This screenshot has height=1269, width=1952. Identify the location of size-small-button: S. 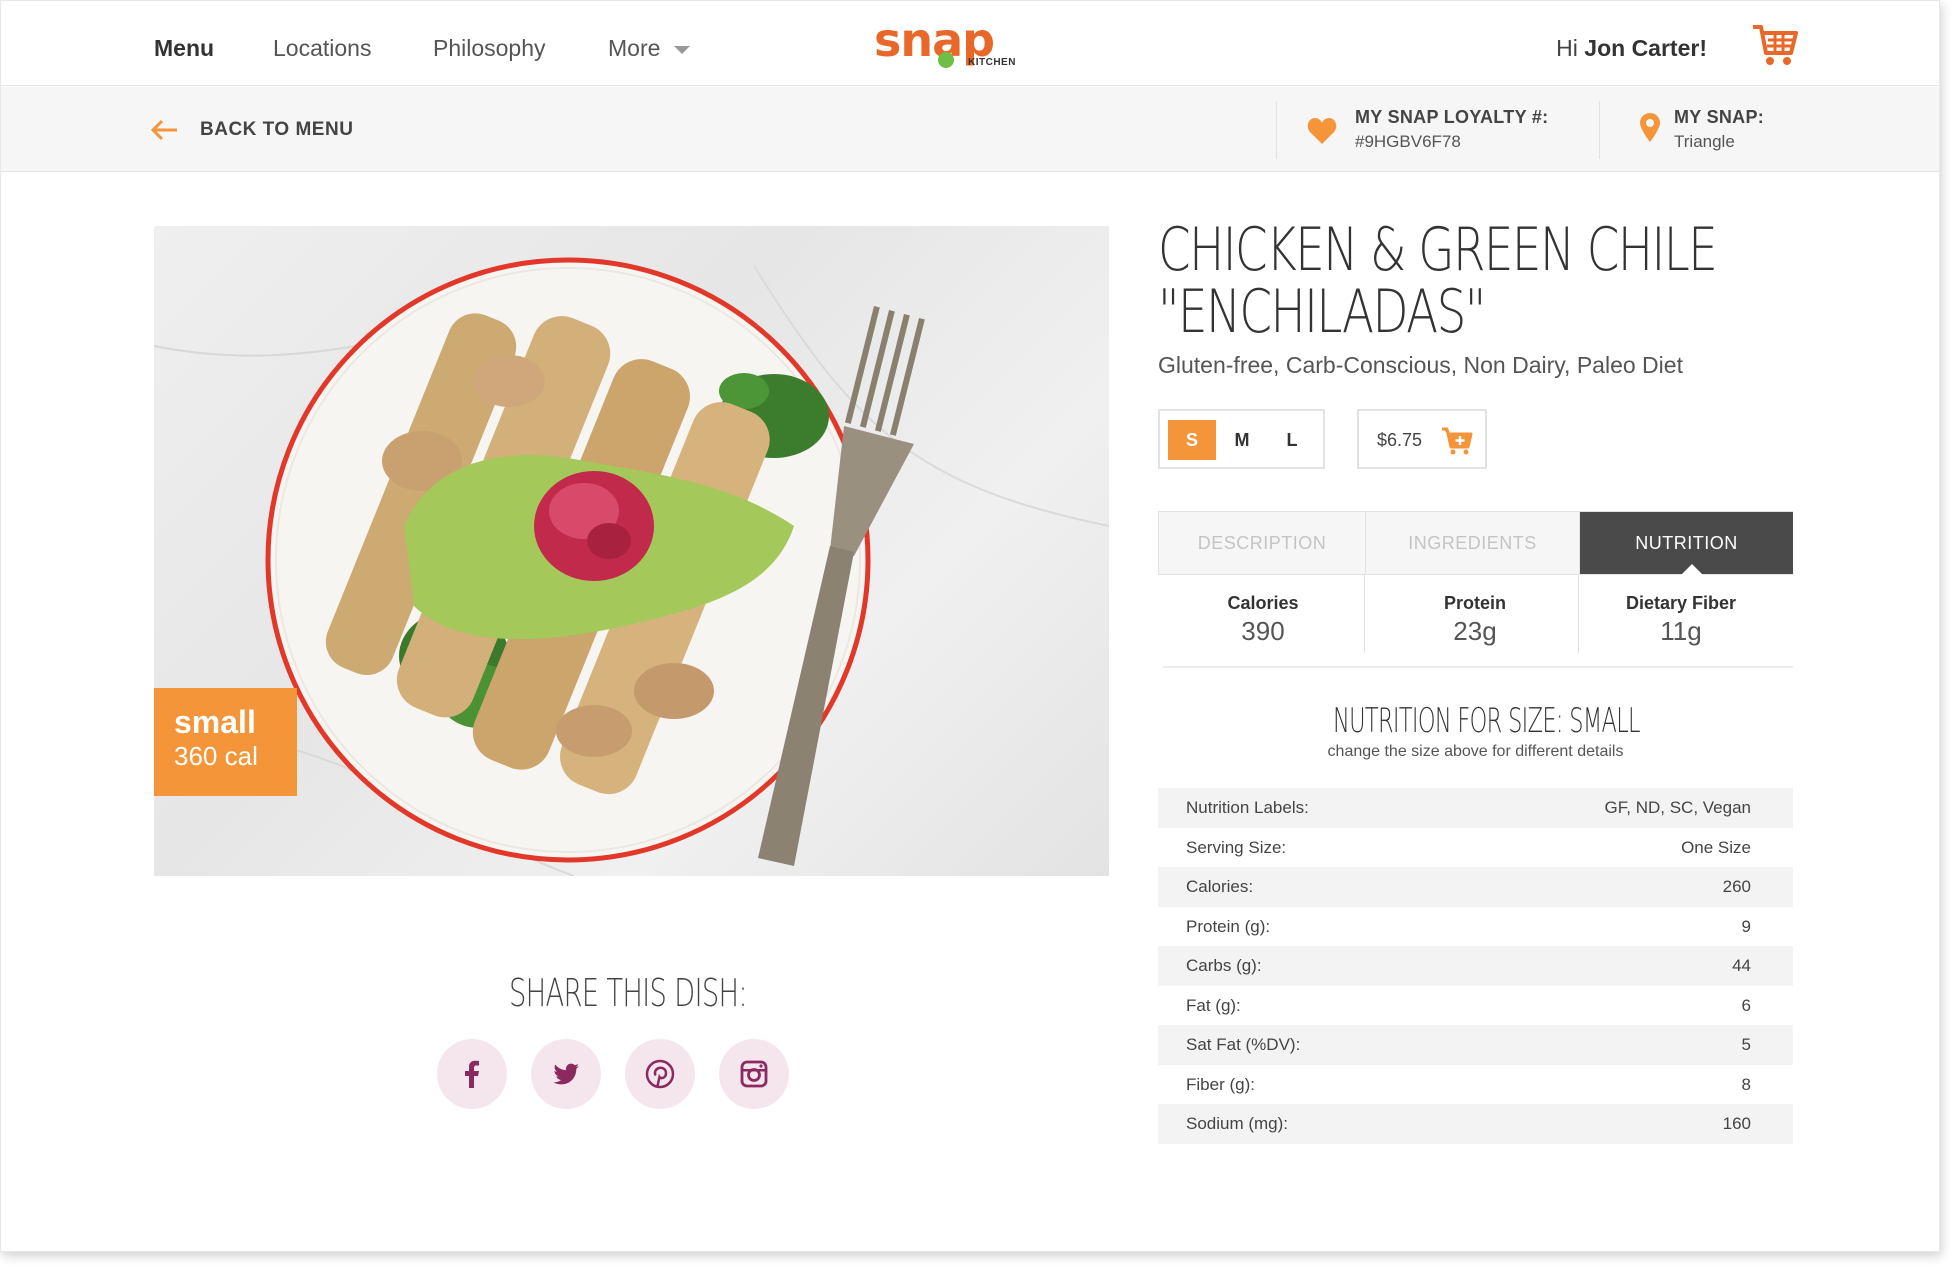
(1192, 440).